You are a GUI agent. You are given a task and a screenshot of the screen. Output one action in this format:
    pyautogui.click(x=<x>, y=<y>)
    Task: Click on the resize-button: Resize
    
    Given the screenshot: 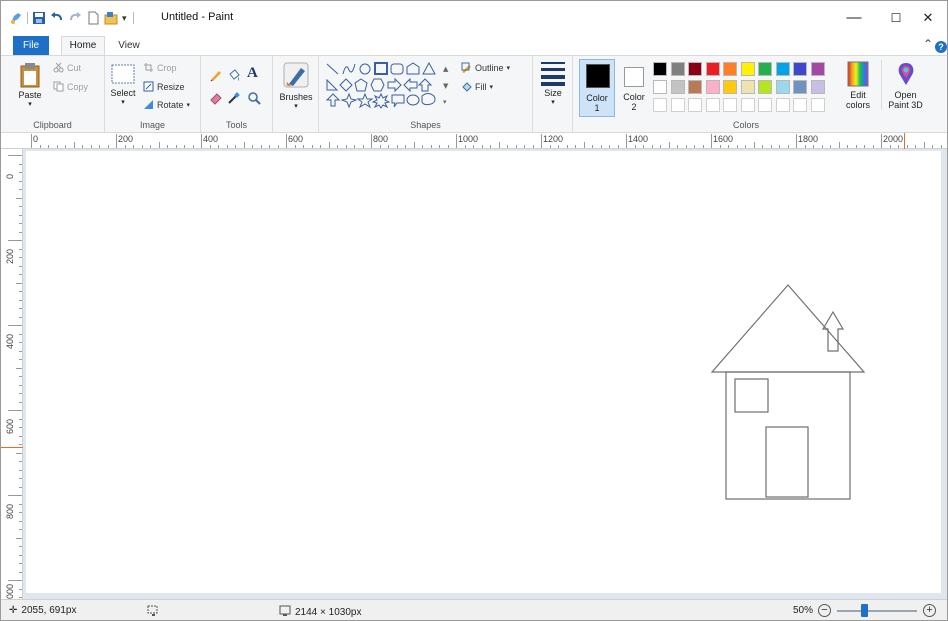 What is the action you would take?
    pyautogui.click(x=164, y=86)
    